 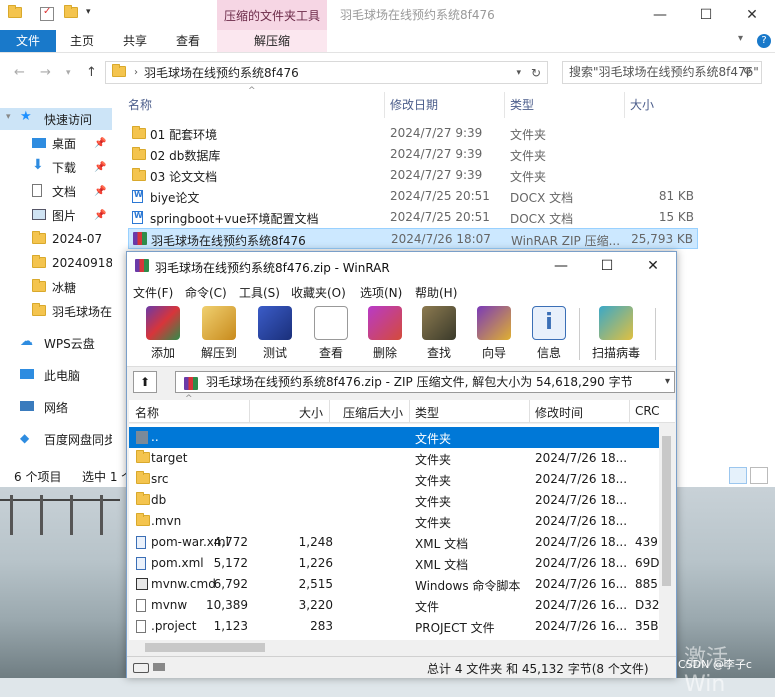 I want to click on horizontal-scrollbar, so click(x=394, y=647).